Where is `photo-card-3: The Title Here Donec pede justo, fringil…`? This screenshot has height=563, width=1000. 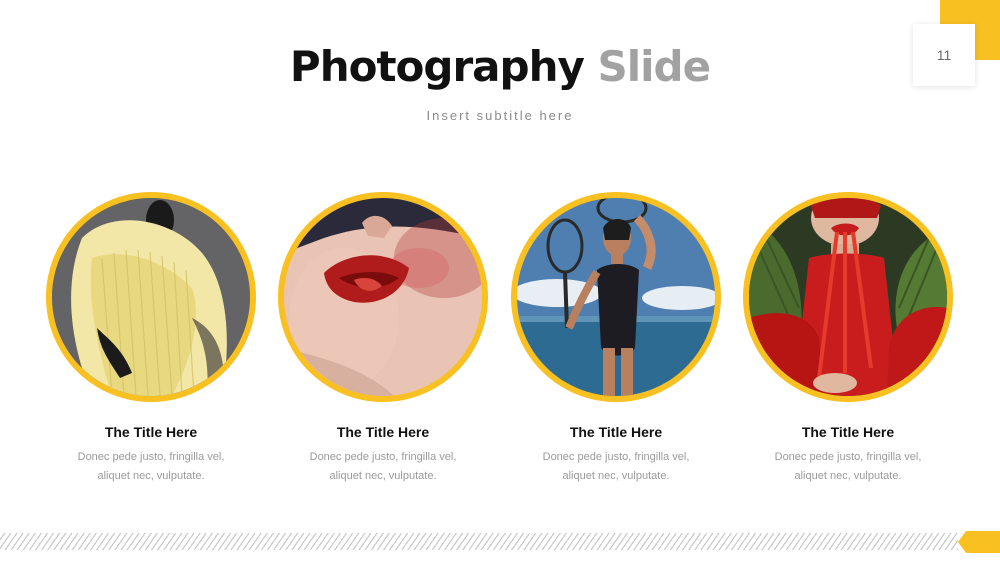 photo-card-3: The Title Here Donec pede justo, fringil… is located at coordinates (616, 339).